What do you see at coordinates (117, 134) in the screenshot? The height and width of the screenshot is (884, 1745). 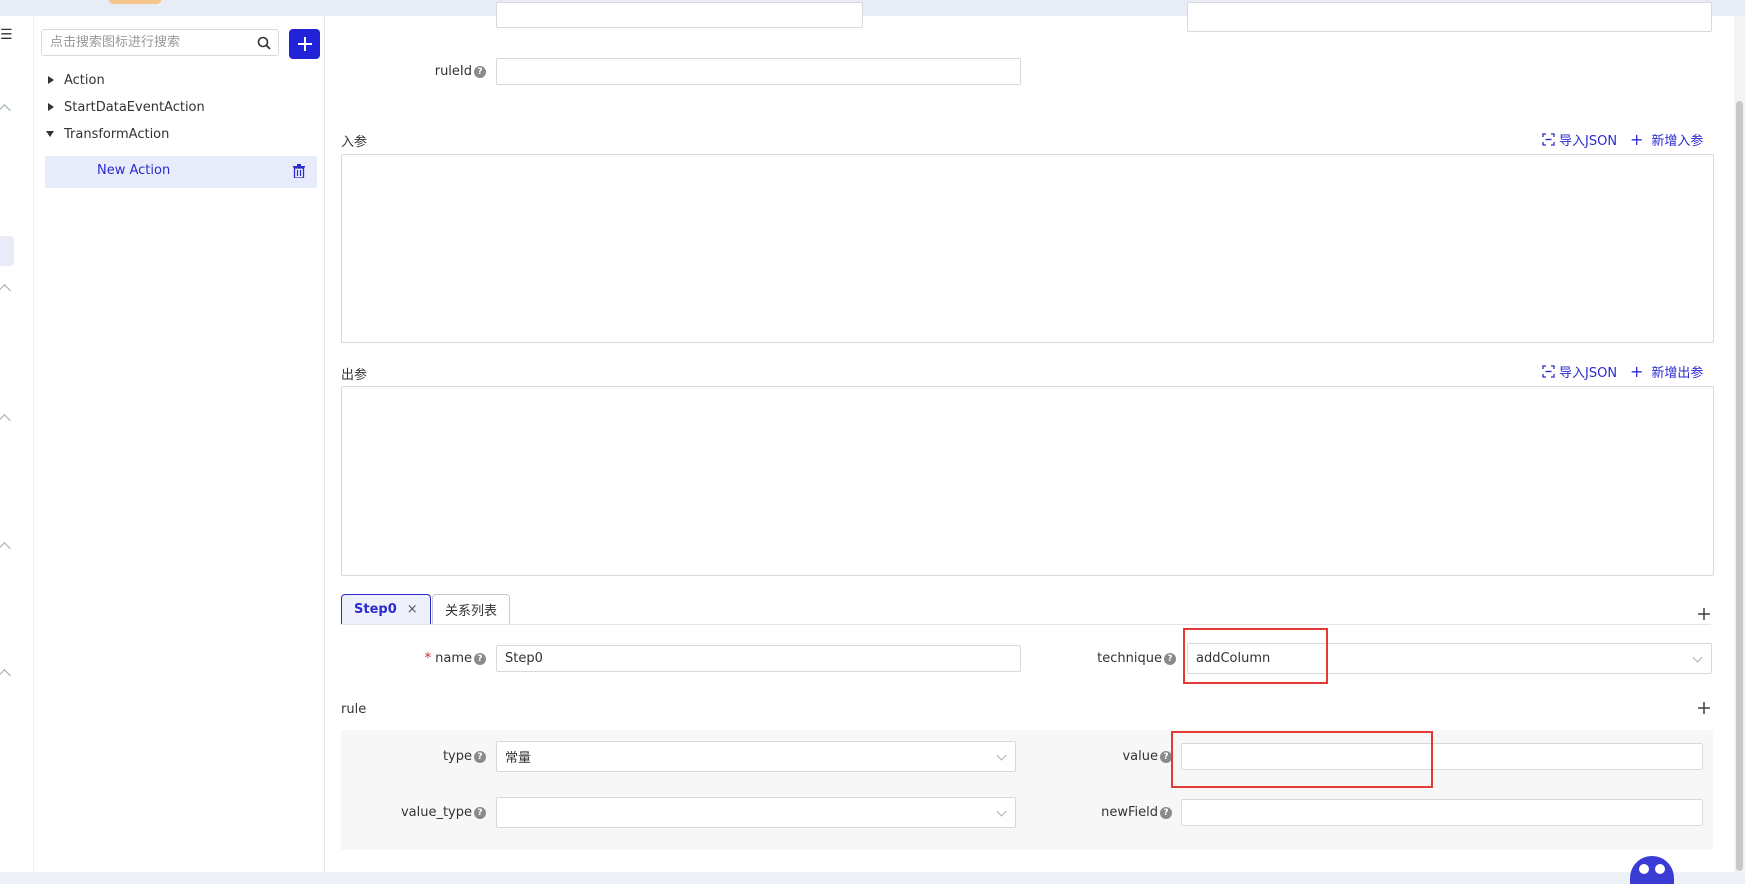 I see `tree-node-label: TransformAction` at bounding box center [117, 134].